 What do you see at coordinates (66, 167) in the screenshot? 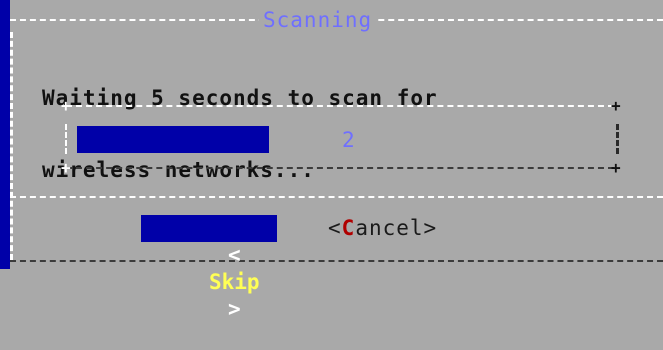
I see `gauge-corner-bl: +` at bounding box center [66, 167].